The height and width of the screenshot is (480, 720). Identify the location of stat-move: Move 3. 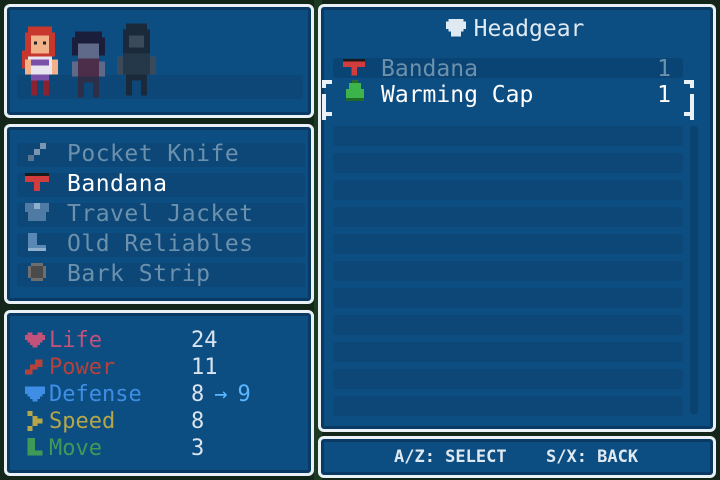
(170, 448).